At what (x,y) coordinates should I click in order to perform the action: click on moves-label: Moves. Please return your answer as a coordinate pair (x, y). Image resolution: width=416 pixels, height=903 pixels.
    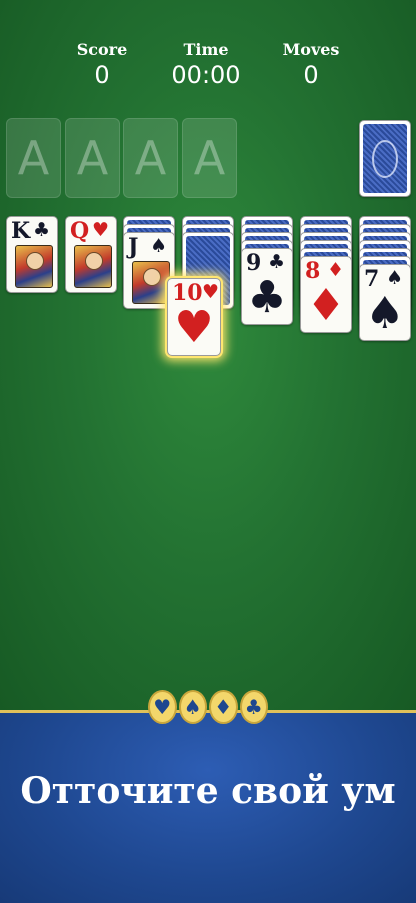
    Looking at the image, I should click on (311, 49).